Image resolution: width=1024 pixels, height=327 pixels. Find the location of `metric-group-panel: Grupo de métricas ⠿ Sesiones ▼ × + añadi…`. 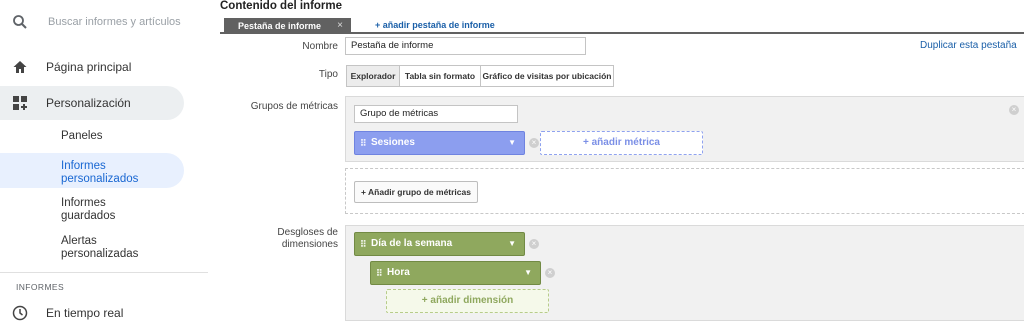

metric-group-panel: Grupo de métricas ⠿ Sesiones ▼ × + añadi… is located at coordinates (684, 129).